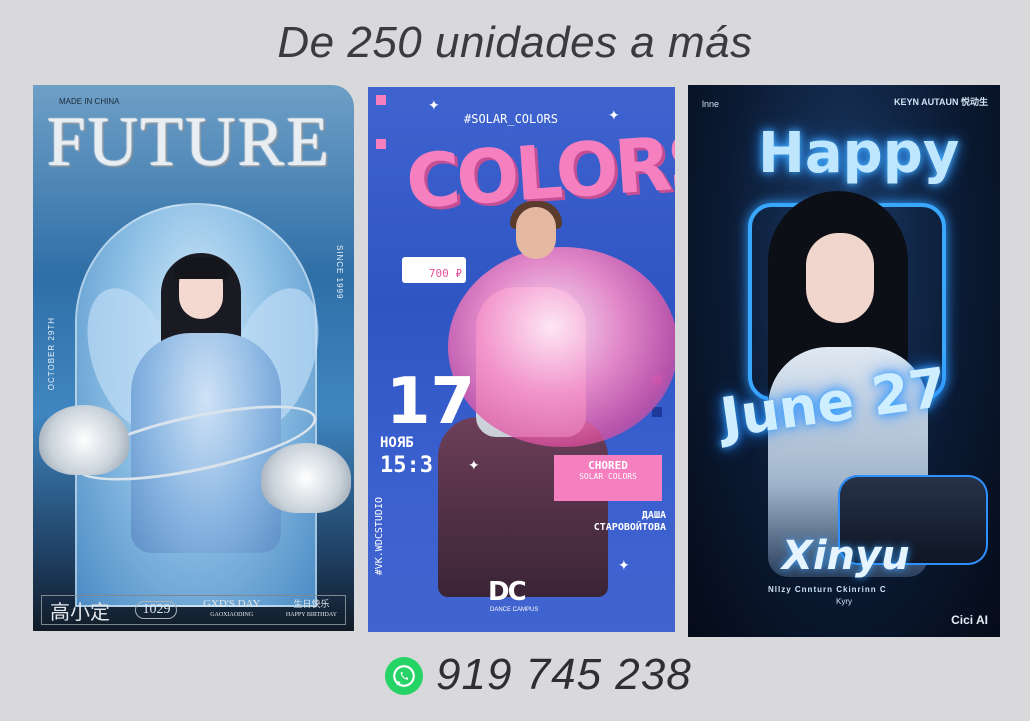 This screenshot has width=1030, height=721. I want to click on subtitle-2: Kyry, so click(844, 601).